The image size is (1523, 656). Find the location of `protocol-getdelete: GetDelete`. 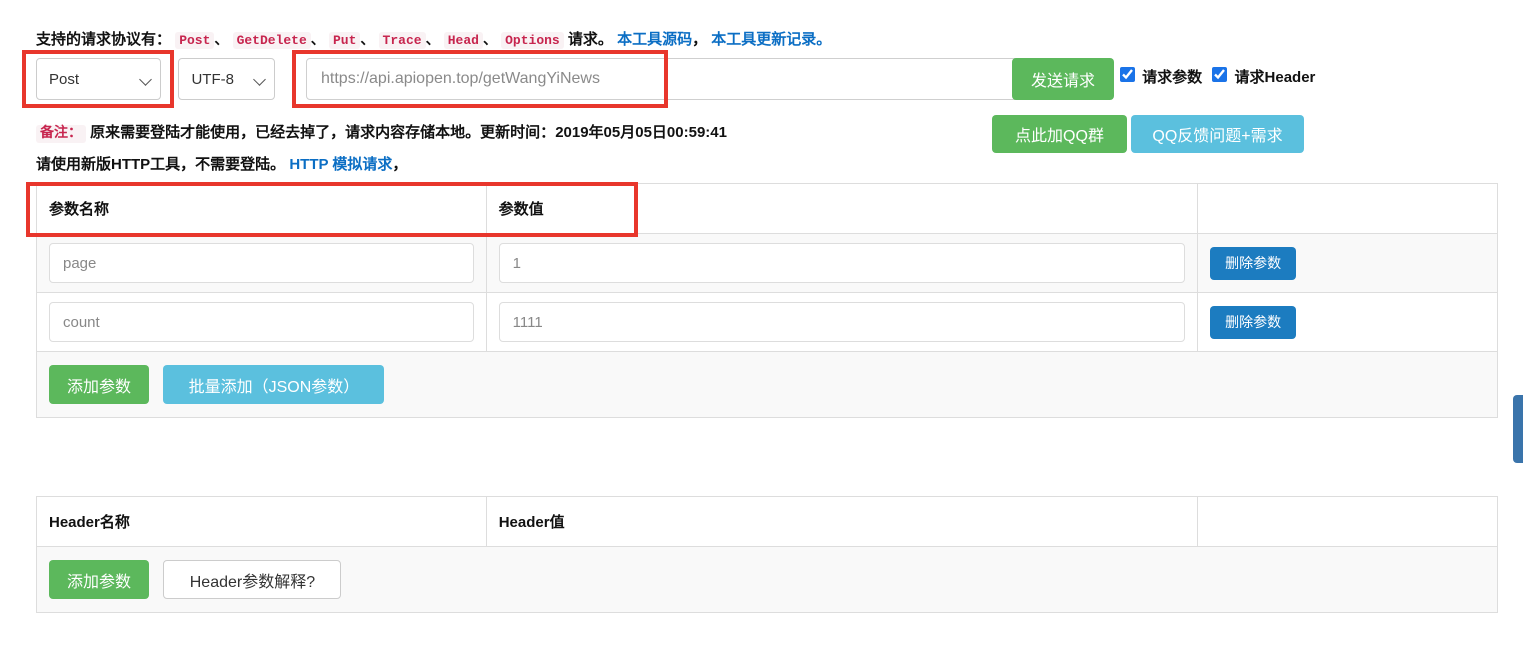

protocol-getdelete: GetDelete is located at coordinates (271, 40).